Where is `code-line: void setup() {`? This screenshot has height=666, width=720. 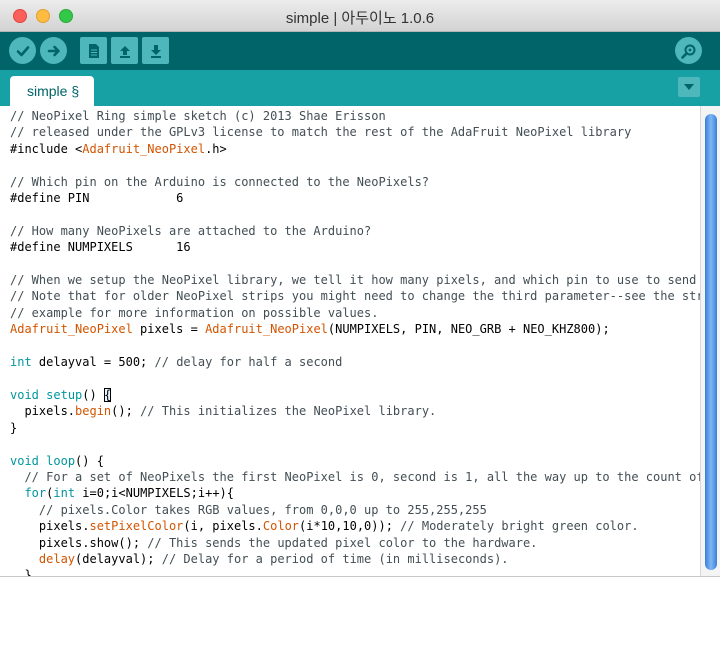
code-line: void setup() { is located at coordinates (61, 394).